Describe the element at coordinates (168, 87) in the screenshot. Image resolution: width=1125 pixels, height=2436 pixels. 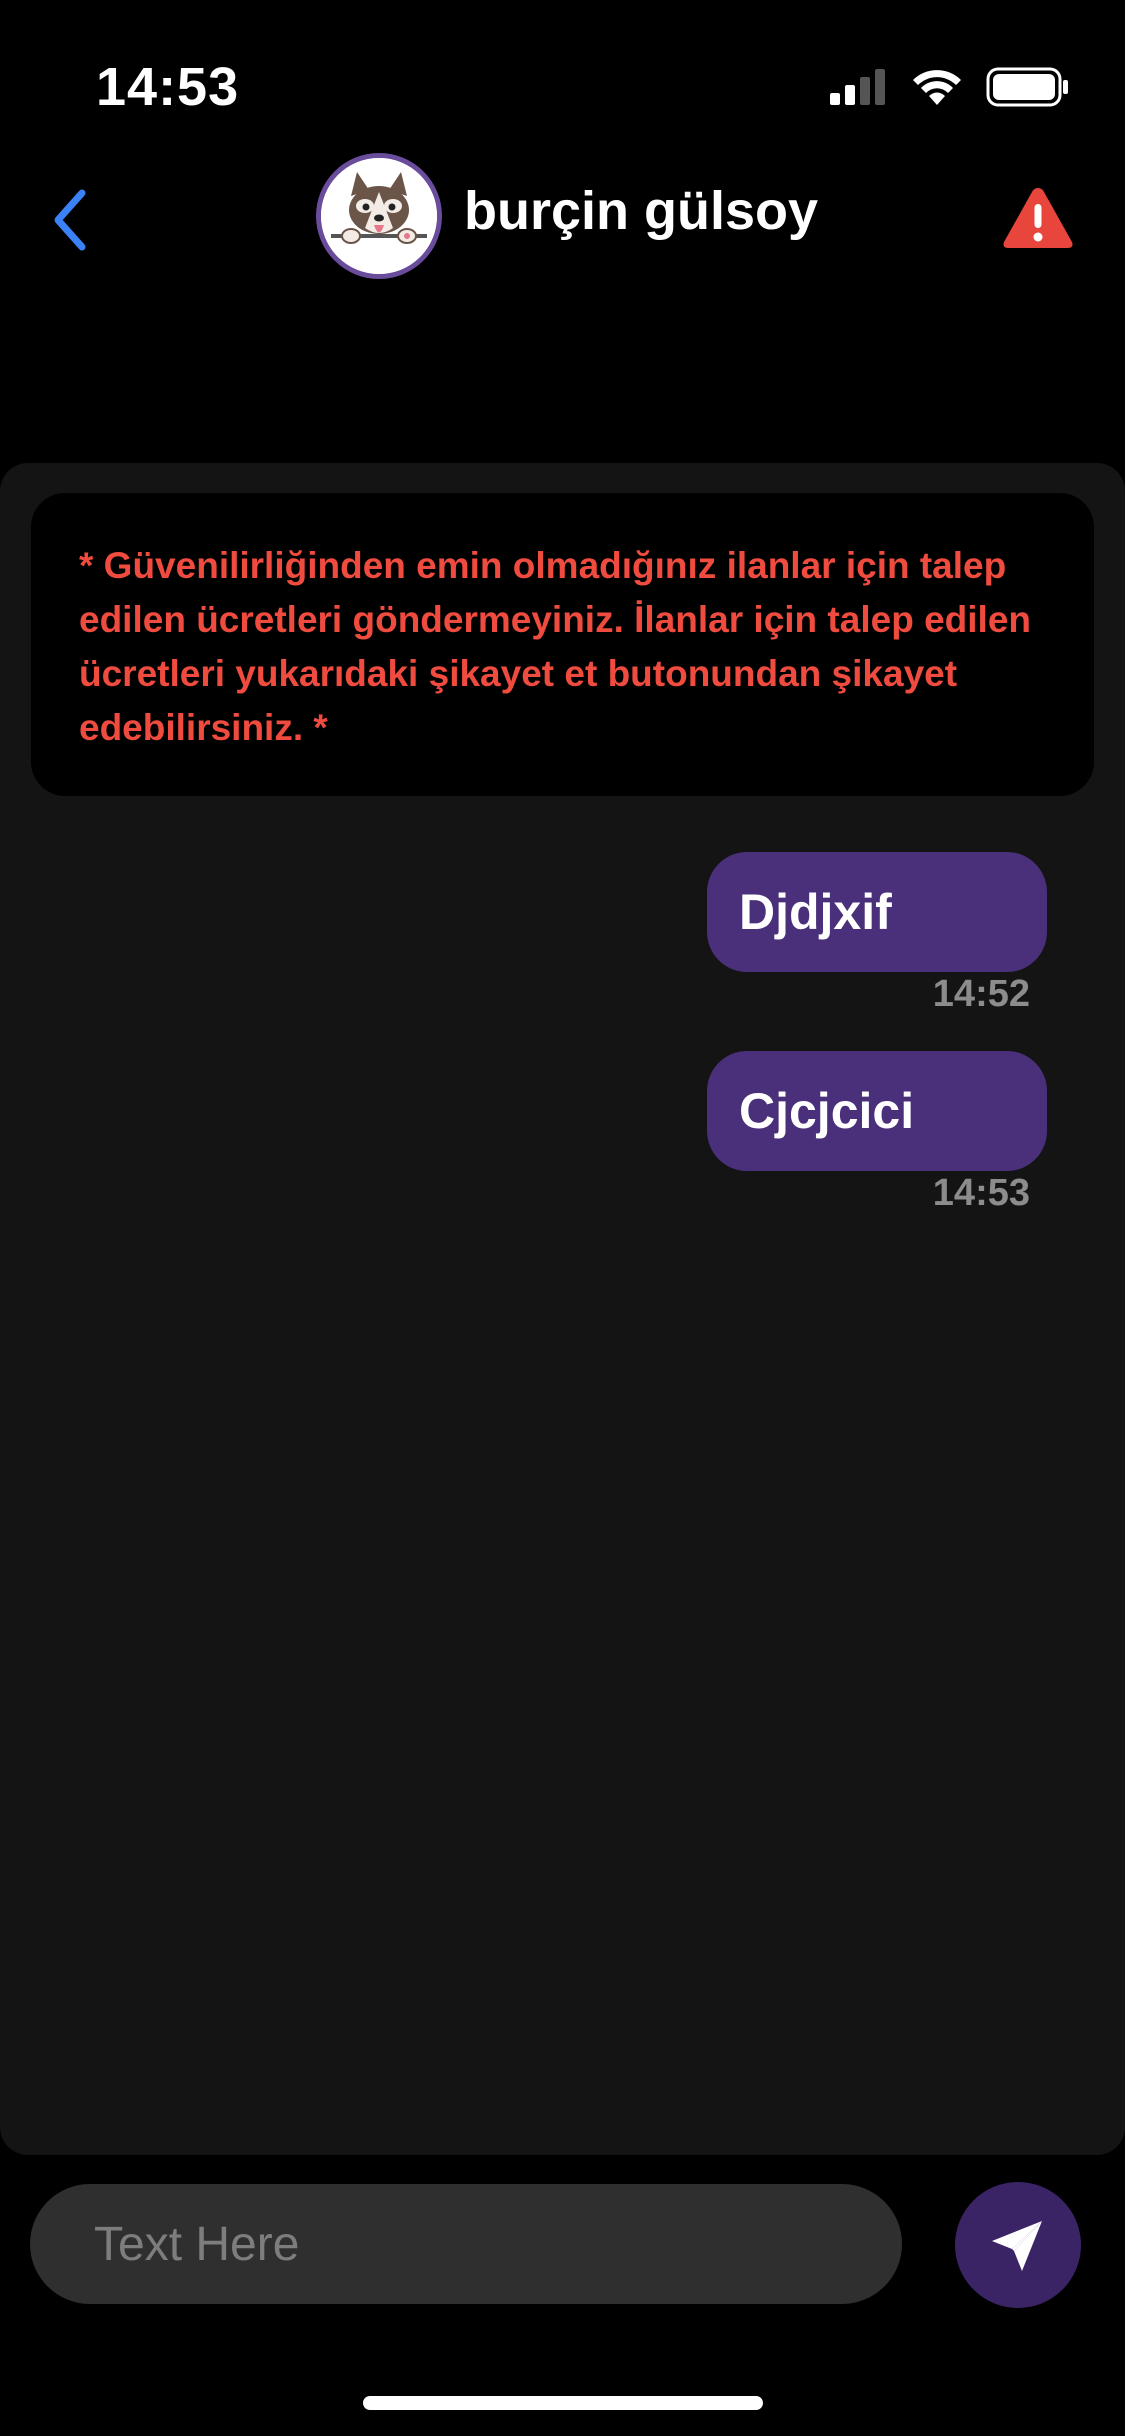
I see `status-time: 14:53` at that location.